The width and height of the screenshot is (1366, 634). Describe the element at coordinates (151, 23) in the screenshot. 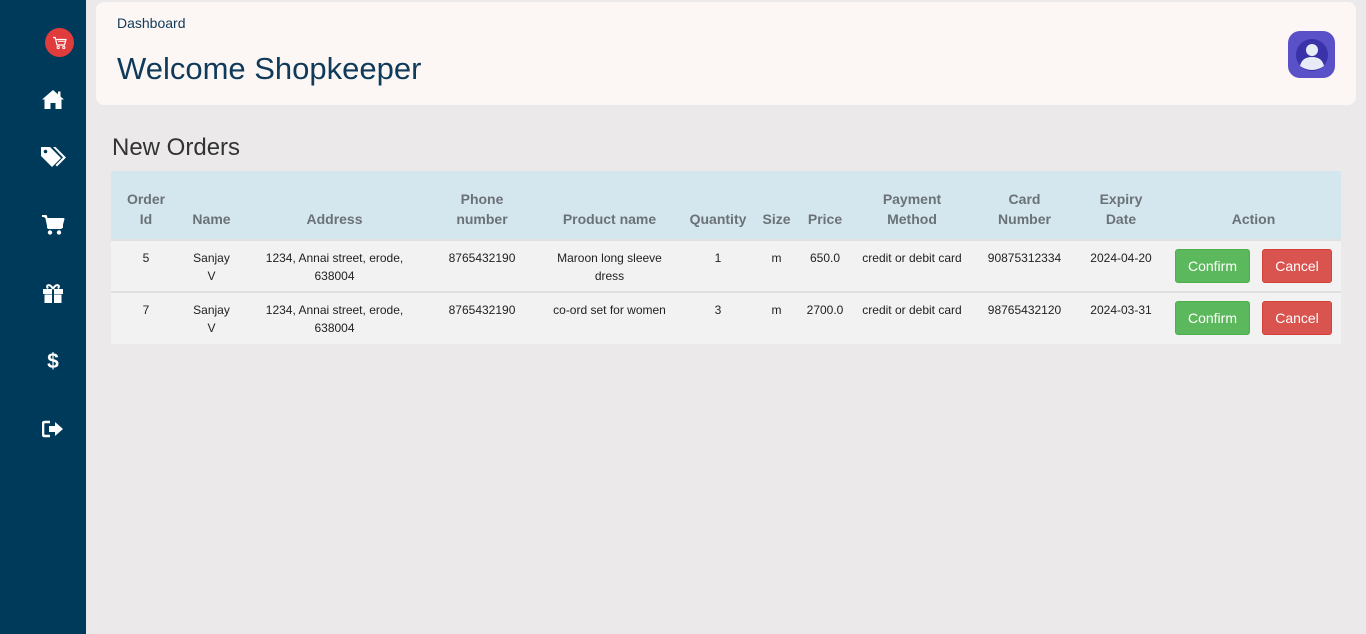

I see `breadcrumb: Dashboard` at that location.